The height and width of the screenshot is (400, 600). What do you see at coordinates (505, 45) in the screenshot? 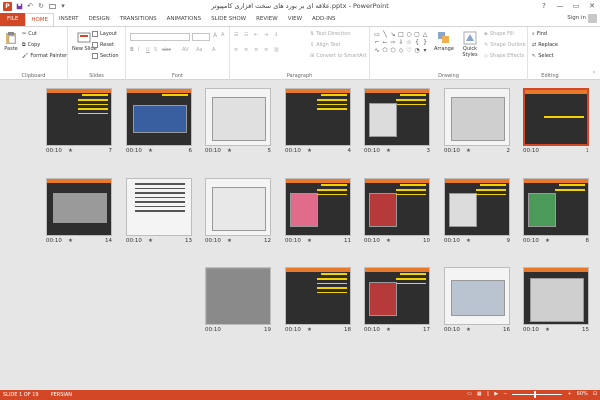
I see `shape-outline-button: ✎ Shape Outline` at bounding box center [505, 45].